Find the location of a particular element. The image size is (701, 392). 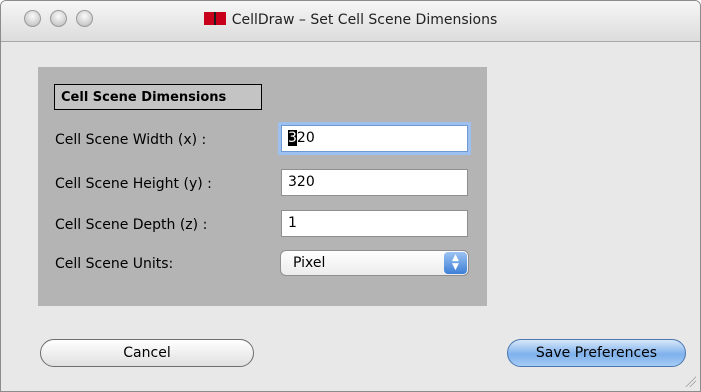

panel-title: Cell Scene Dimensions is located at coordinates (158, 97).